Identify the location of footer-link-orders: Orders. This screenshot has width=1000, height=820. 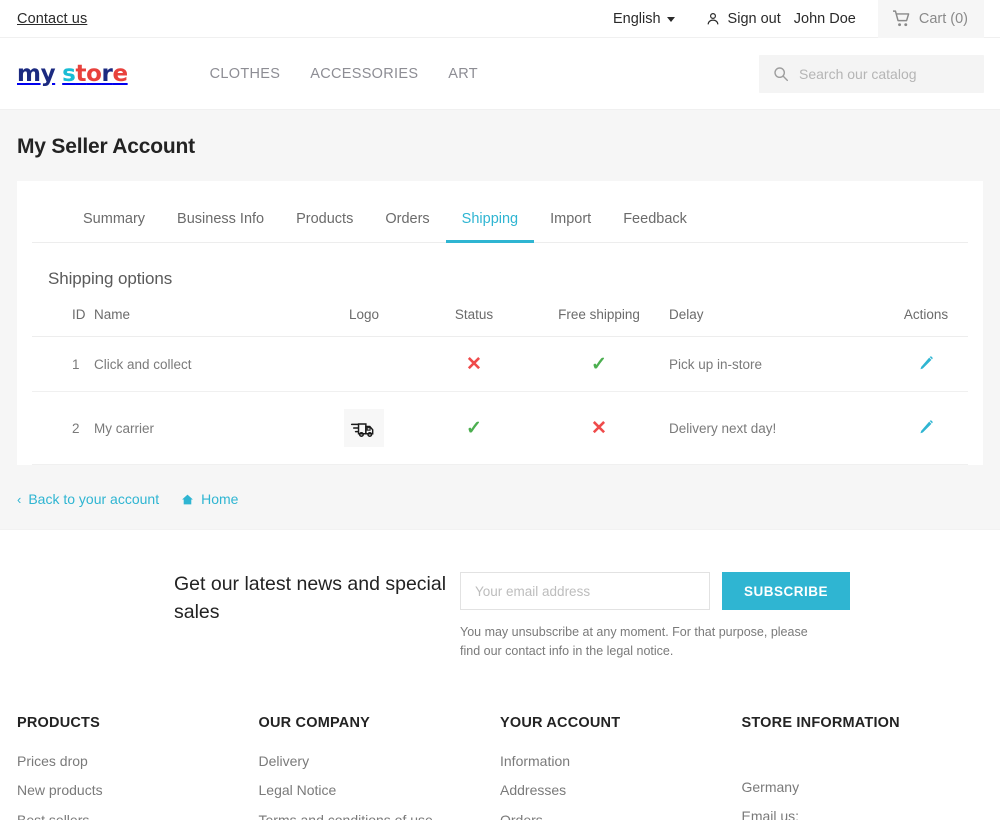
(621, 815).